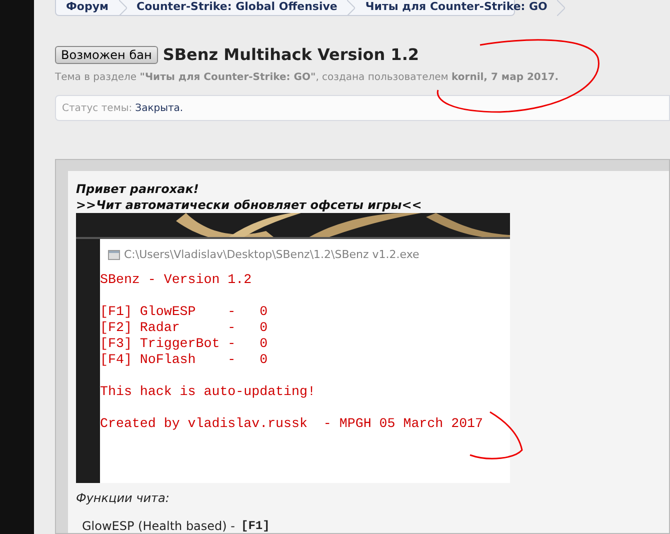 This screenshot has width=670, height=534. Describe the element at coordinates (561, 8) in the screenshot. I see `chevron-icon` at that location.